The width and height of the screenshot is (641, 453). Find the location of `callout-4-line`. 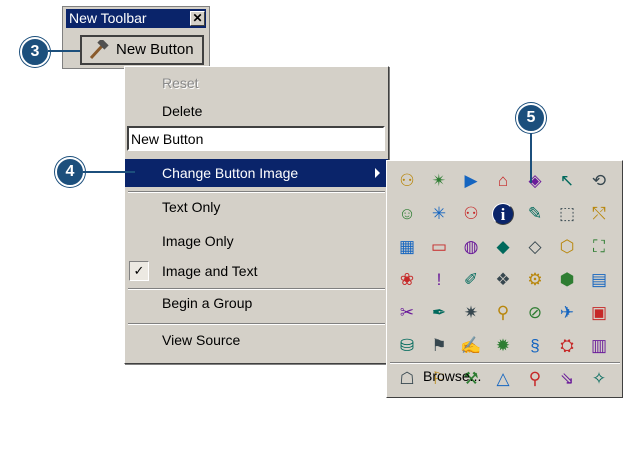

callout-4-line is located at coordinates (109, 172).